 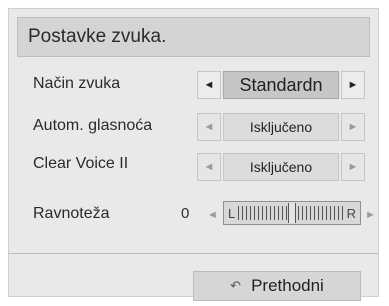 What do you see at coordinates (287, 285) in the screenshot?
I see `previous-label: Prethodni` at bounding box center [287, 285].